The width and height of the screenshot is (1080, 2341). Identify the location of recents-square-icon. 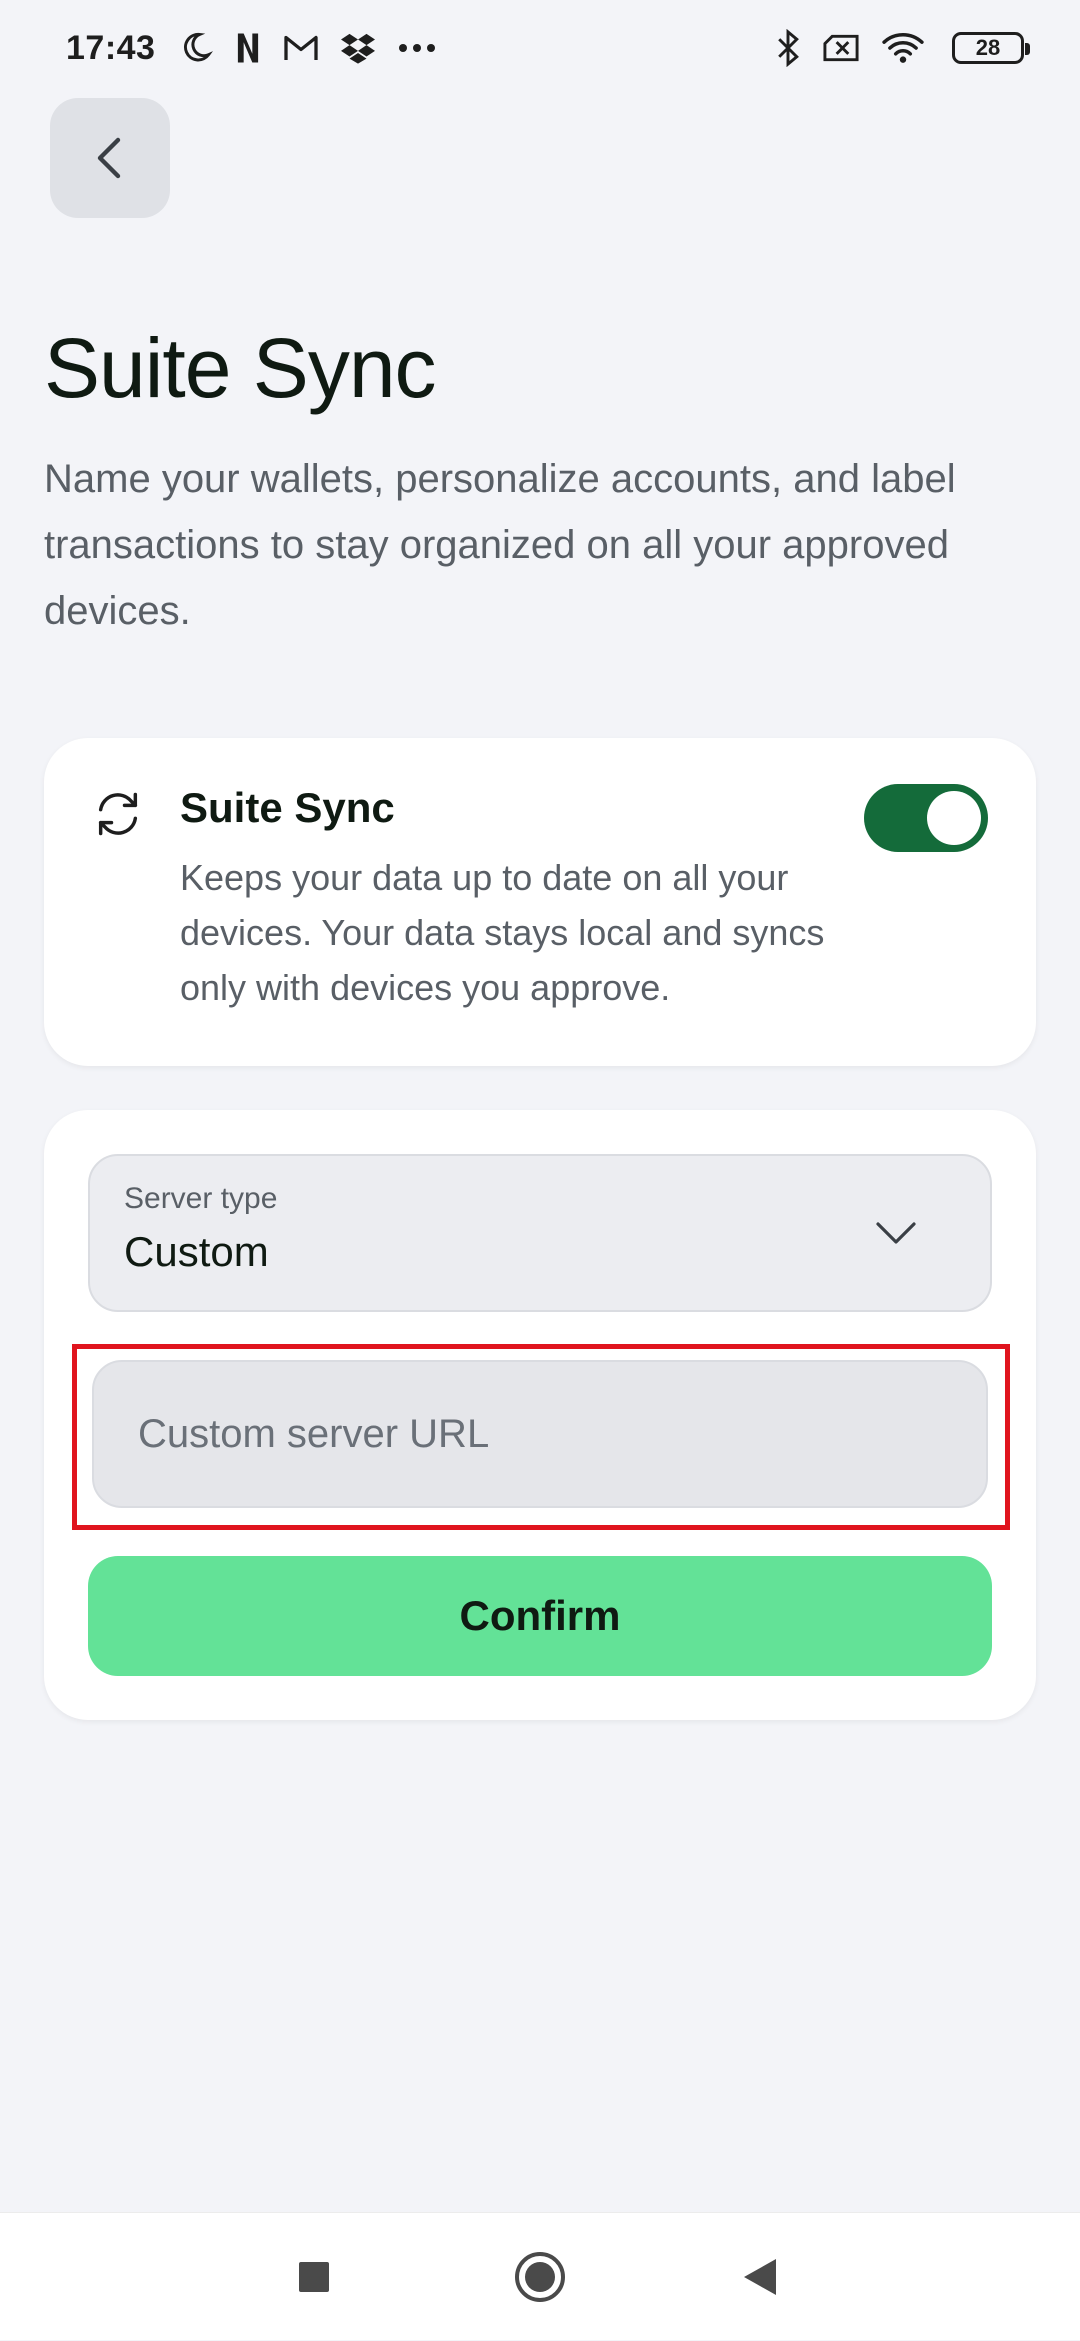
(314, 2277).